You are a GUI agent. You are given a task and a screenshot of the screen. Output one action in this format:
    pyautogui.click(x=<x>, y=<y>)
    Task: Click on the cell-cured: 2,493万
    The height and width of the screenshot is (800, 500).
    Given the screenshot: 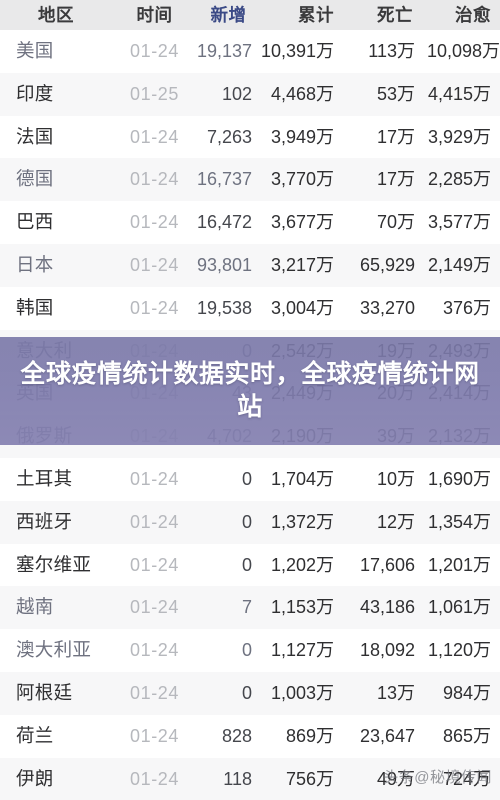 What is the action you would take?
    pyautogui.click(x=459, y=350)
    